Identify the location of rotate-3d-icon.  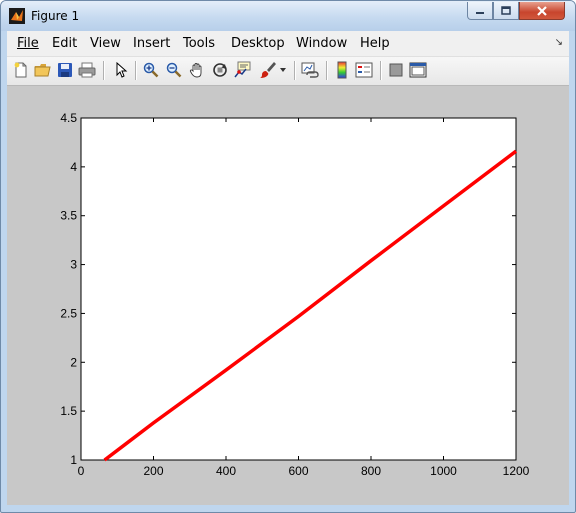
(220, 70).